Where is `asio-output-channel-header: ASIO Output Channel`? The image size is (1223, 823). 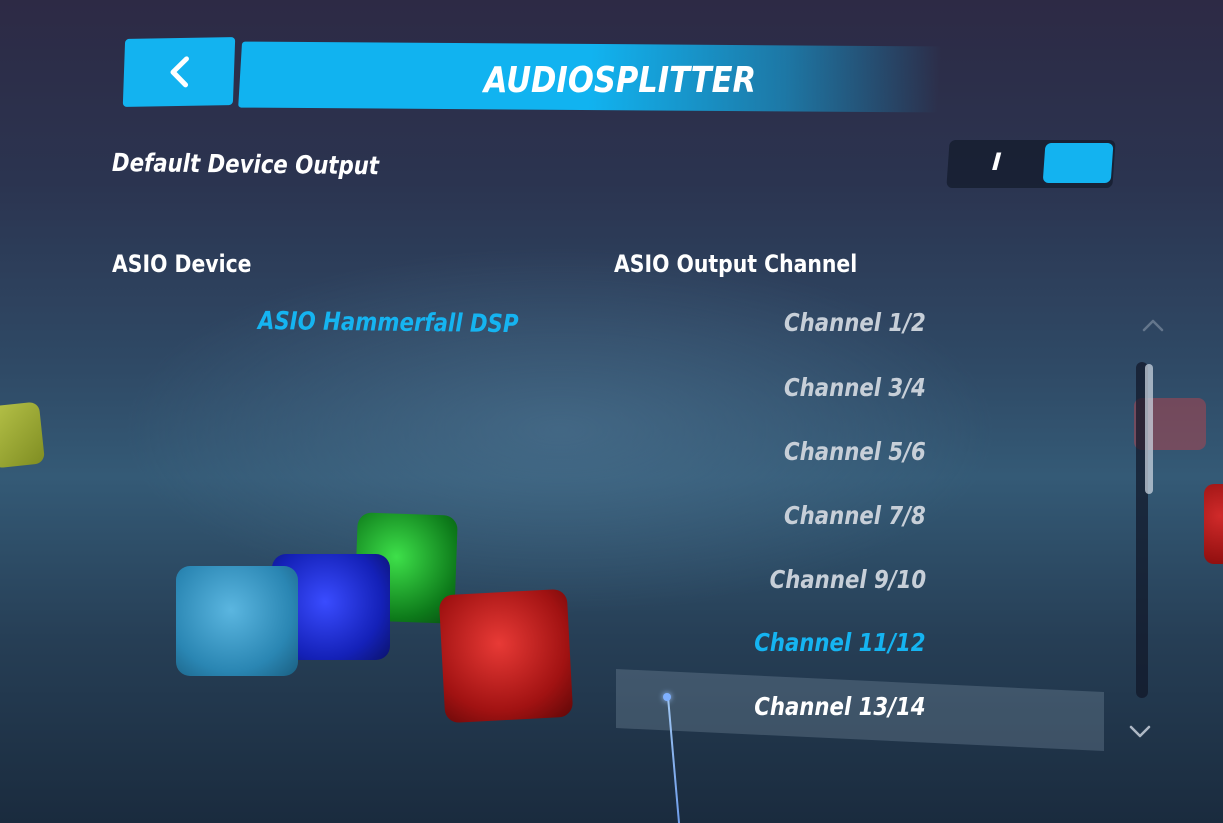
asio-output-channel-header: ASIO Output Channel is located at coordinates (736, 264).